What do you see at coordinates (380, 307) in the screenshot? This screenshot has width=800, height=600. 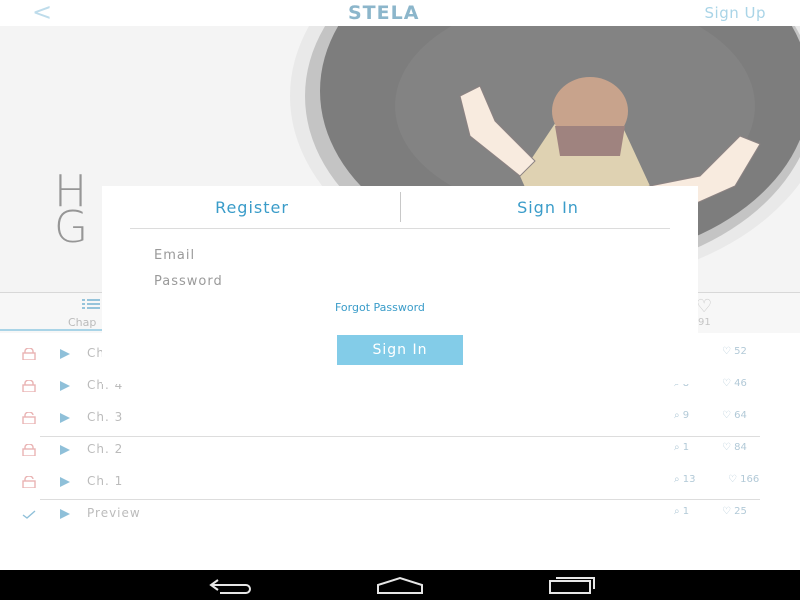 I see `forgot-password-link: Forgot Password` at bounding box center [380, 307].